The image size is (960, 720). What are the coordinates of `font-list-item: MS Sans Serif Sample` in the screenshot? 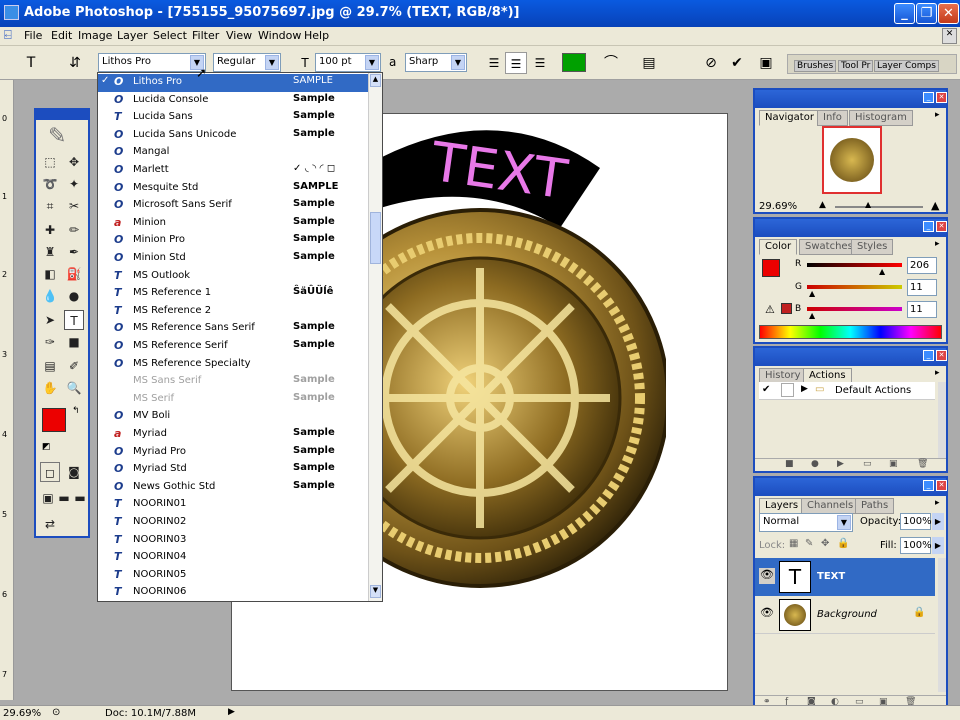 It's located at (233, 382).